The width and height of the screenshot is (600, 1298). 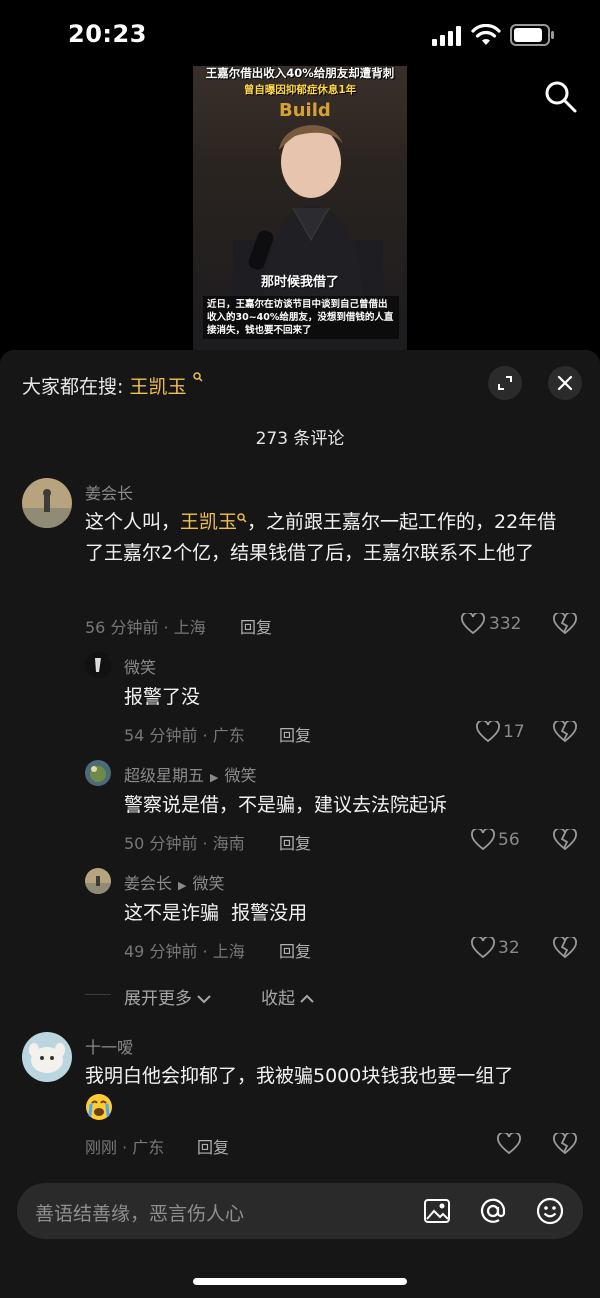 I want to click on close-button, so click(x=565, y=383).